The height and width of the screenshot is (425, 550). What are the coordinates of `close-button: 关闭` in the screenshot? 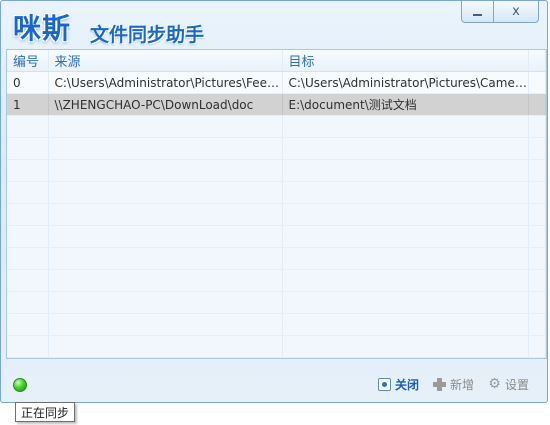 It's located at (398, 384).